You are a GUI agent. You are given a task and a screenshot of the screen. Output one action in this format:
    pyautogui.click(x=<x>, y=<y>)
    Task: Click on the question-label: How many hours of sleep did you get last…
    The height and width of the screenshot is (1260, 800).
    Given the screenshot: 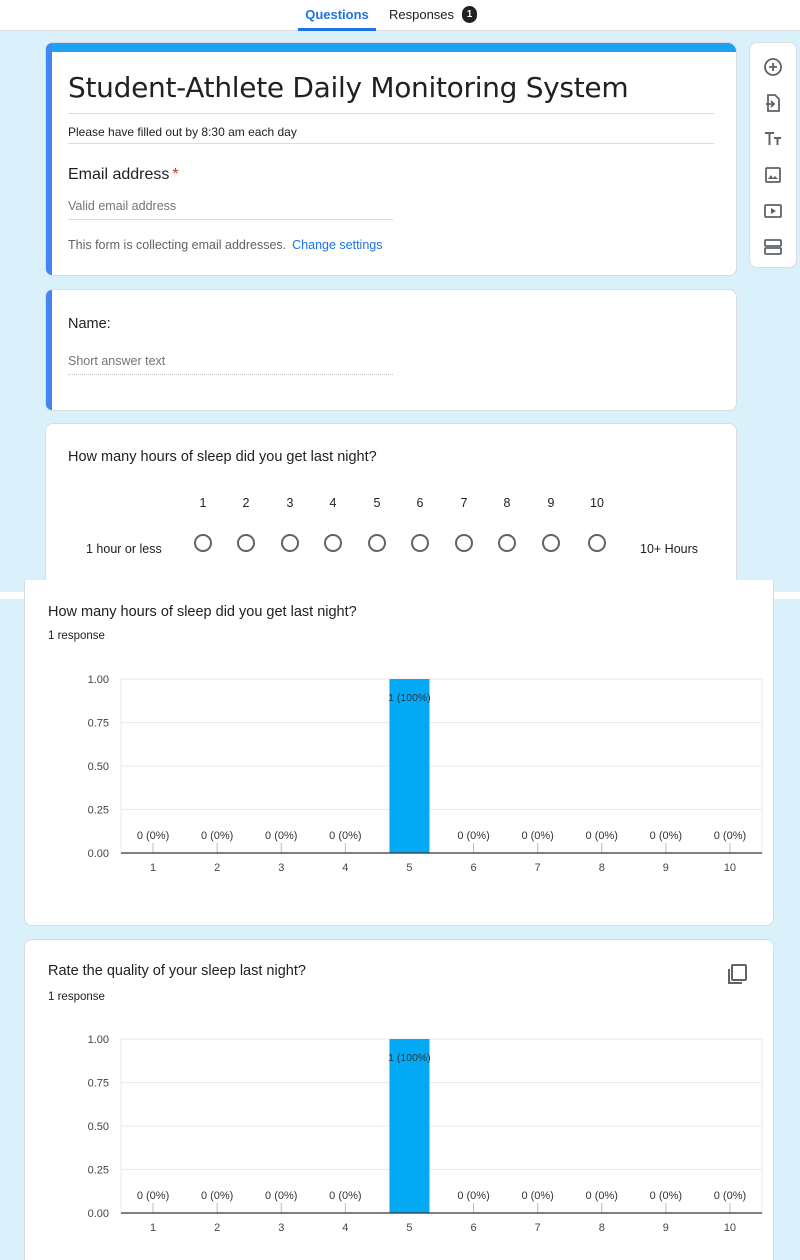 What is the action you would take?
    pyautogui.click(x=222, y=457)
    